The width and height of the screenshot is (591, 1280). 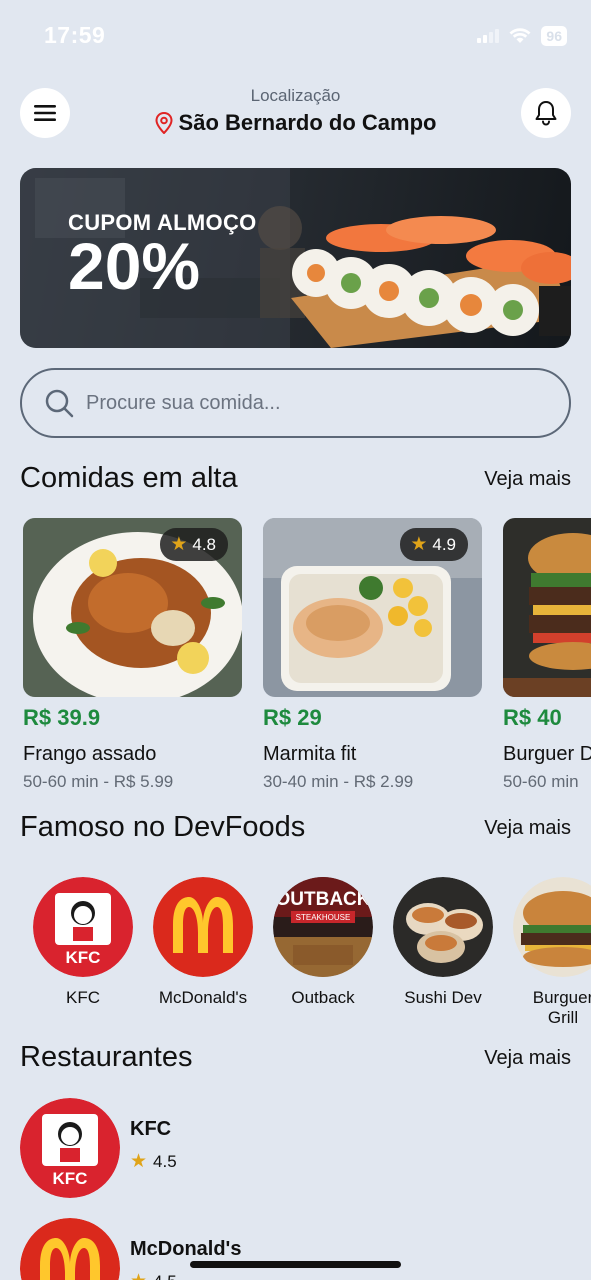 I want to click on search-icon, so click(x=59, y=403).